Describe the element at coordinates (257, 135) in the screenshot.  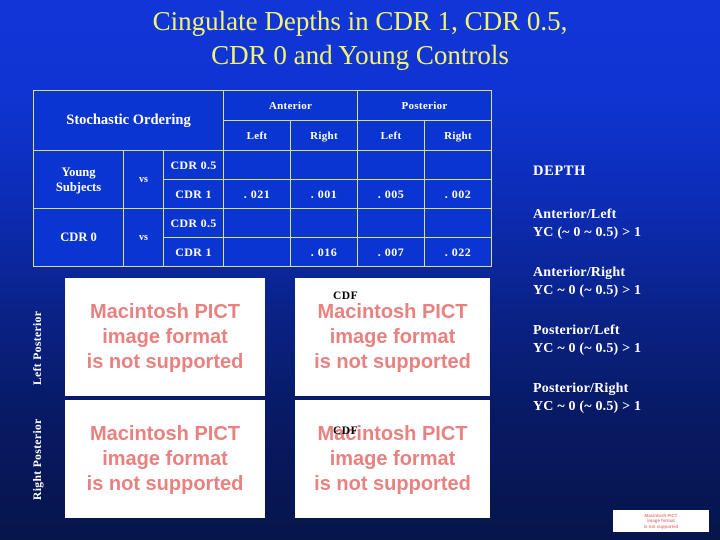
I see `table-subheader-anterior-left: Left` at that location.